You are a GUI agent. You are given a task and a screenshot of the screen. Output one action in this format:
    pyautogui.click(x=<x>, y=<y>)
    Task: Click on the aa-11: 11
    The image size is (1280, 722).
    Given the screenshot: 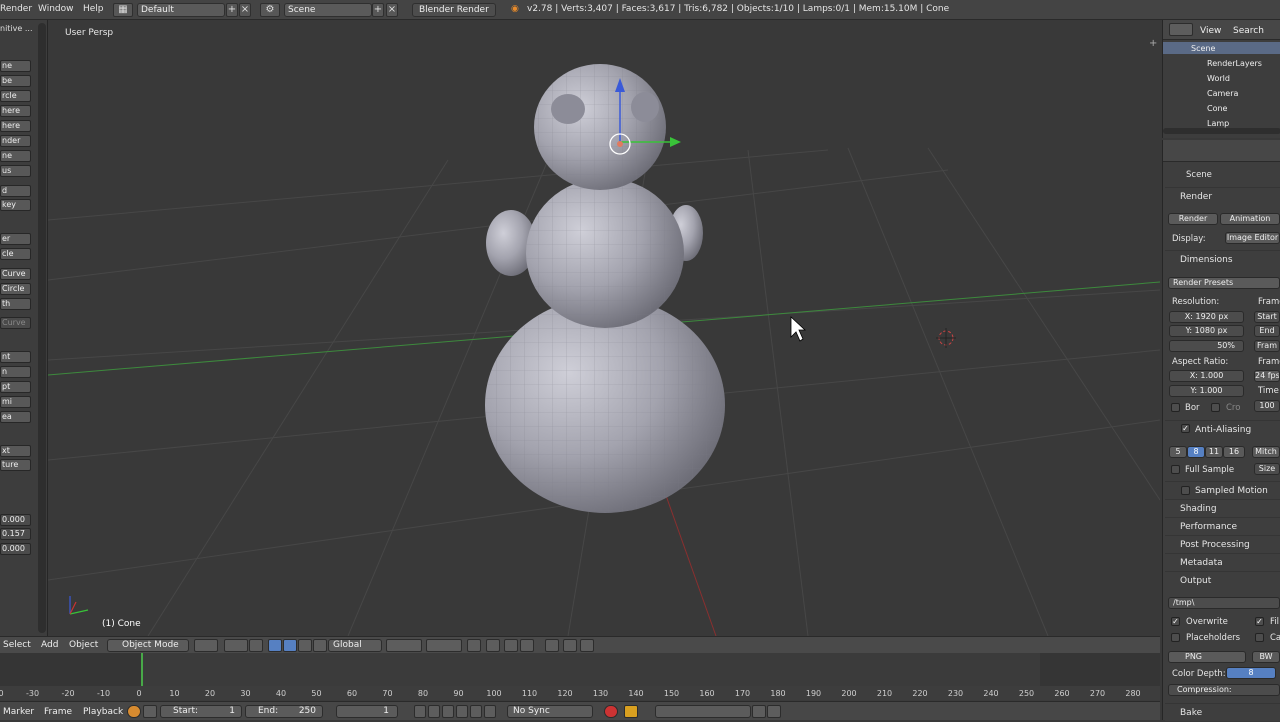 What is the action you would take?
    pyautogui.click(x=1214, y=452)
    